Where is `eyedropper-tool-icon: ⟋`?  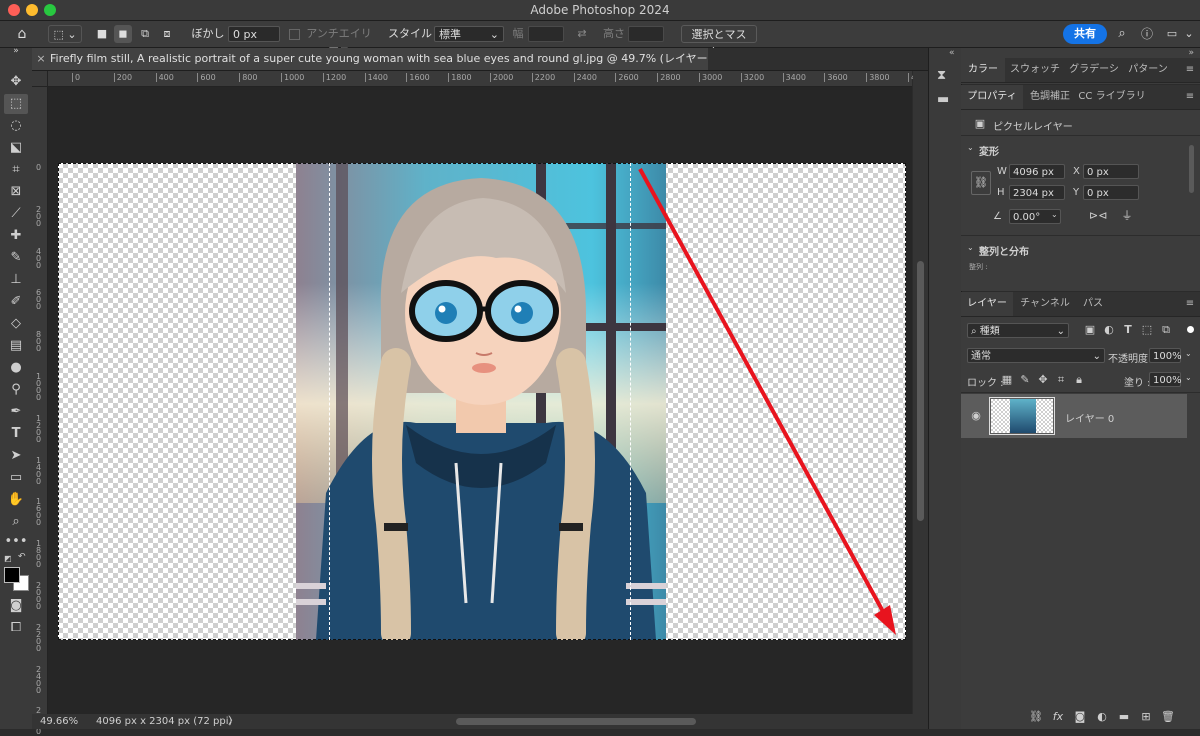
eyedropper-tool-icon: ⟋ is located at coordinates (16, 214).